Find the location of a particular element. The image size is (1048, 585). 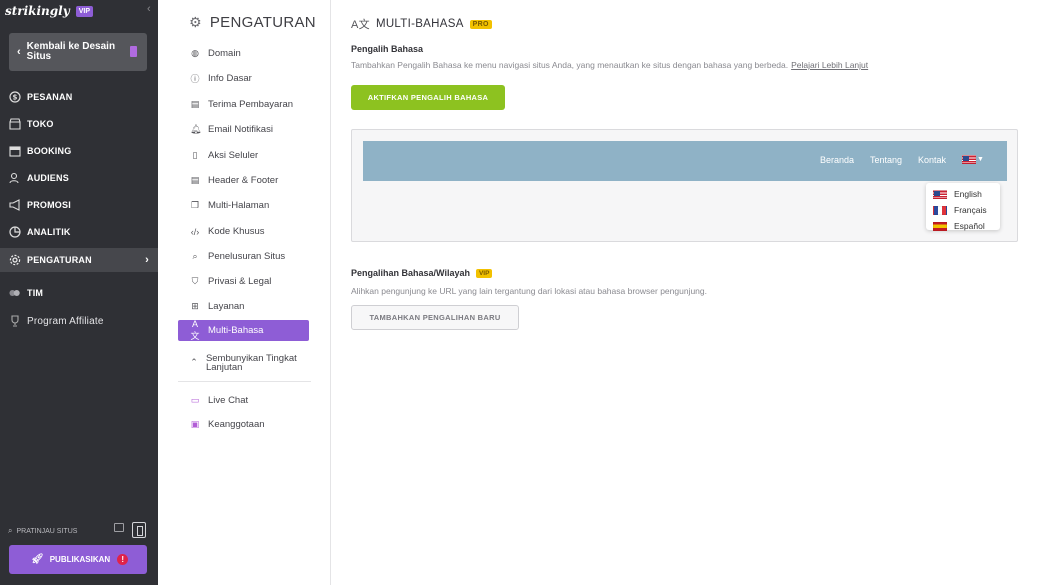

settings-item-label: Live Chat is located at coordinates (228, 400).